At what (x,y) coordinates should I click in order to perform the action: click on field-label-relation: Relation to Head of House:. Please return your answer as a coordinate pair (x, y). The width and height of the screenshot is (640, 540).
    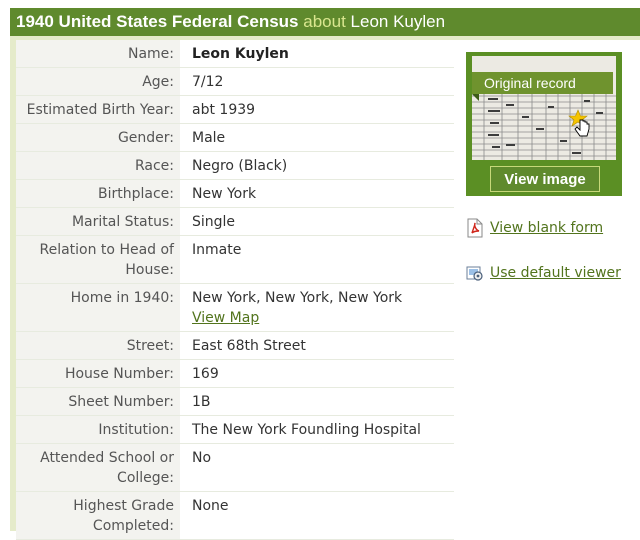
    Looking at the image, I should click on (98, 259).